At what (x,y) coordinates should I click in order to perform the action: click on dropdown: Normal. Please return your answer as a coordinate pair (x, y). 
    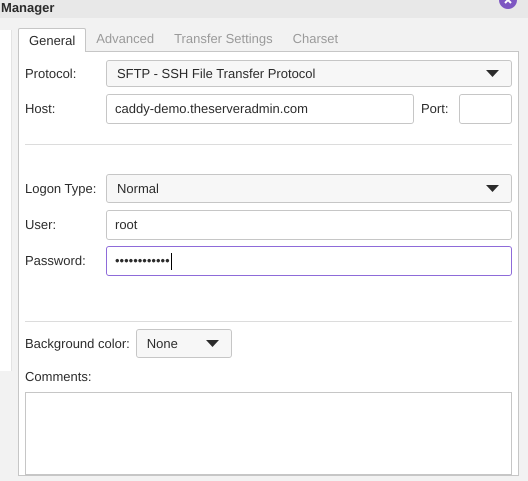
    Looking at the image, I should click on (309, 188).